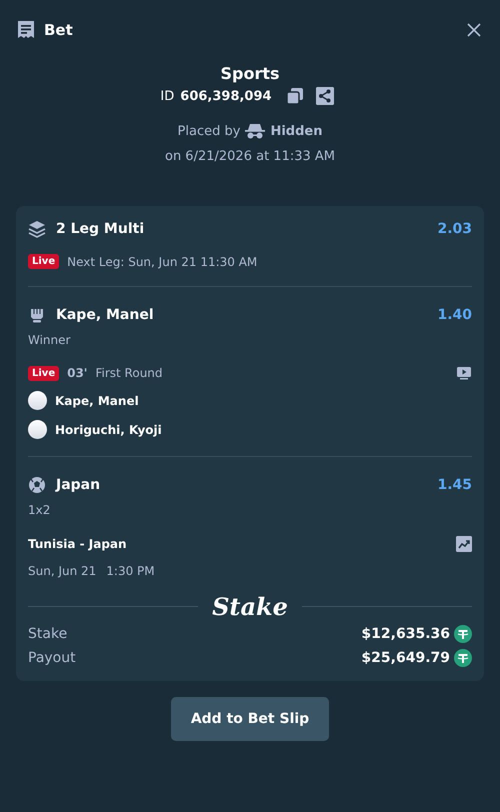 The height and width of the screenshot is (812, 500). Describe the element at coordinates (37, 229) in the screenshot. I see `layers-icon` at that location.